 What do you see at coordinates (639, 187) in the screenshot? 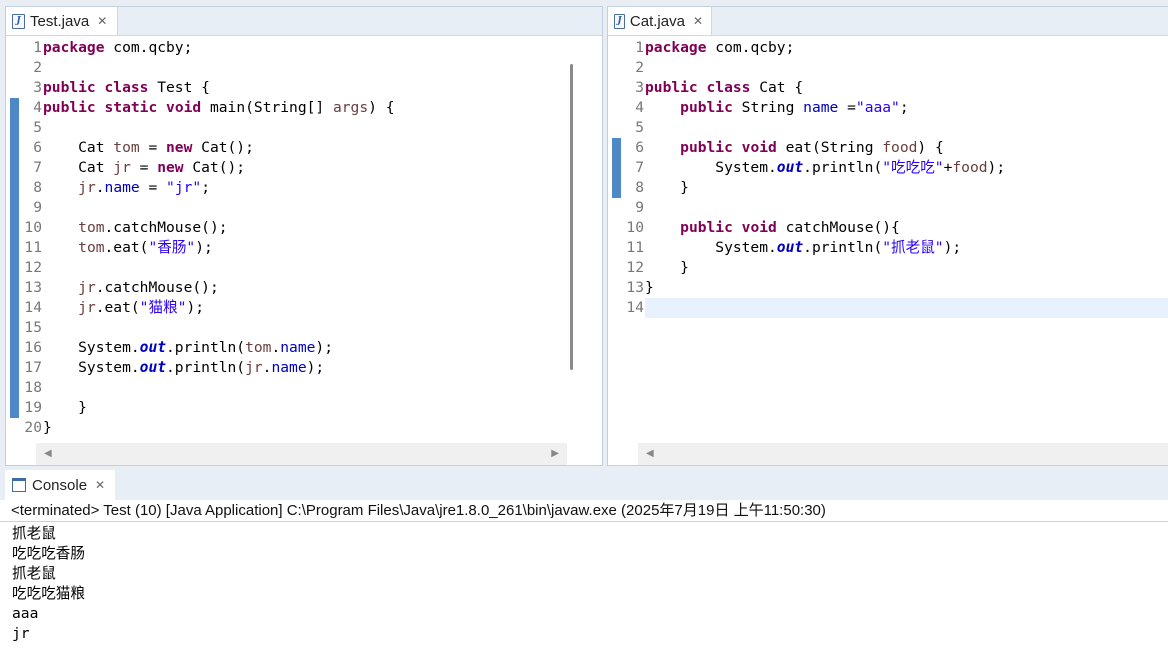
I see `line-number: 8` at bounding box center [639, 187].